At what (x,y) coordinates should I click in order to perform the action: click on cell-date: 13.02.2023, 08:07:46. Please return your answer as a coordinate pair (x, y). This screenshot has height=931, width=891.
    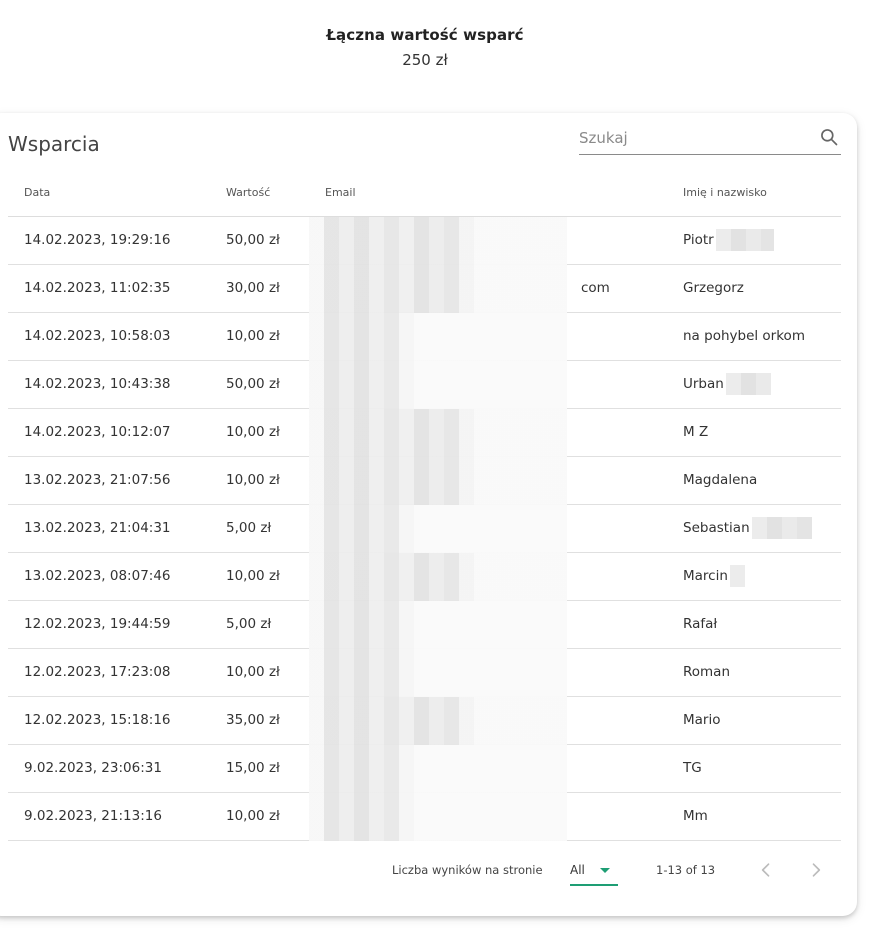
    Looking at the image, I should click on (109, 576).